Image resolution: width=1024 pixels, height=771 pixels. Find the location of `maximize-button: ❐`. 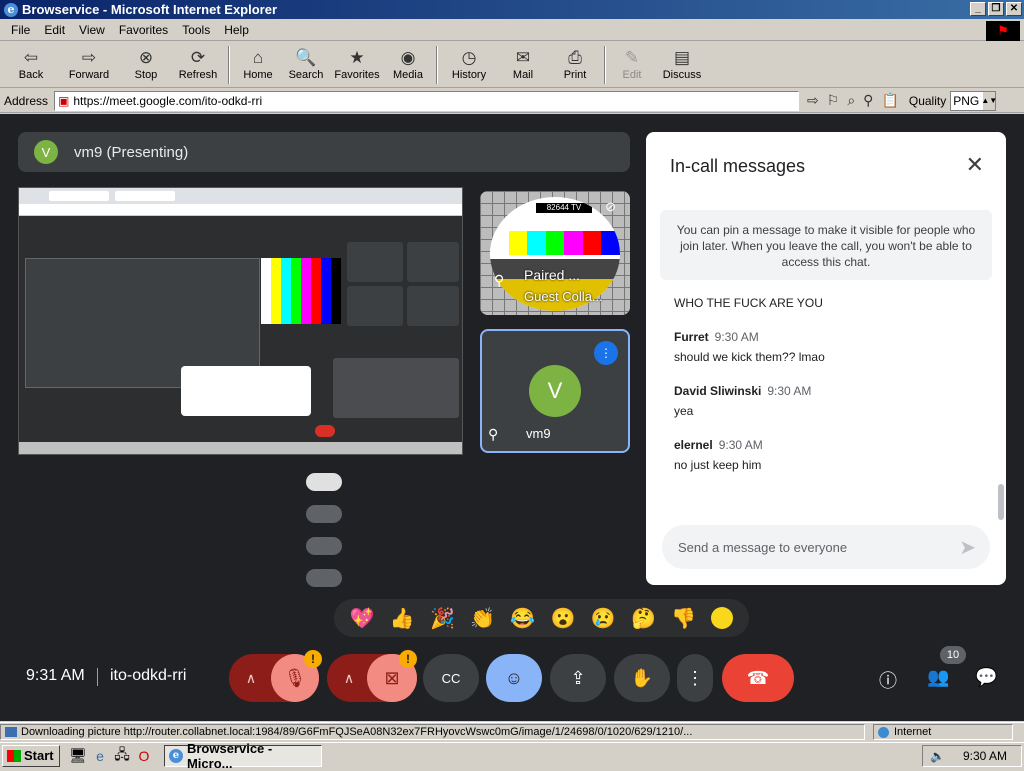

maximize-button: ❐ is located at coordinates (996, 9).